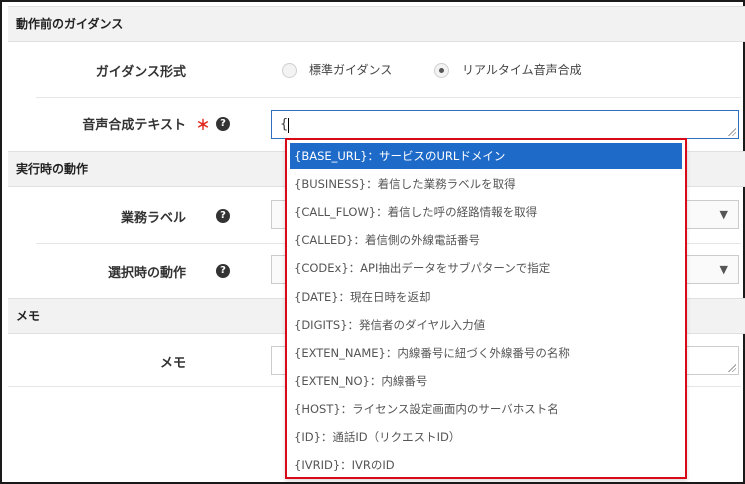 The image size is (745, 484). What do you see at coordinates (486, 353) in the screenshot?
I see `dropdown-option: {EXTEN_NAME}：内線番号に紐づく外線番号の名称` at bounding box center [486, 353].